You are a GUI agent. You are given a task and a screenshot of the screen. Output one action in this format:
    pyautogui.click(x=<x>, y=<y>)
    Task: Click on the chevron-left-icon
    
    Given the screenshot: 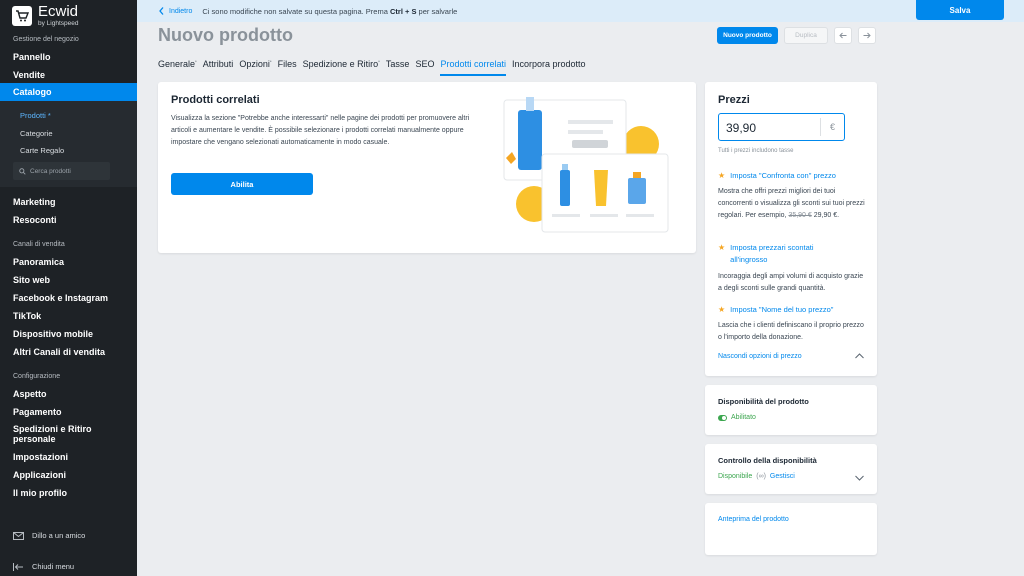 What is the action you would take?
    pyautogui.click(x=161, y=11)
    